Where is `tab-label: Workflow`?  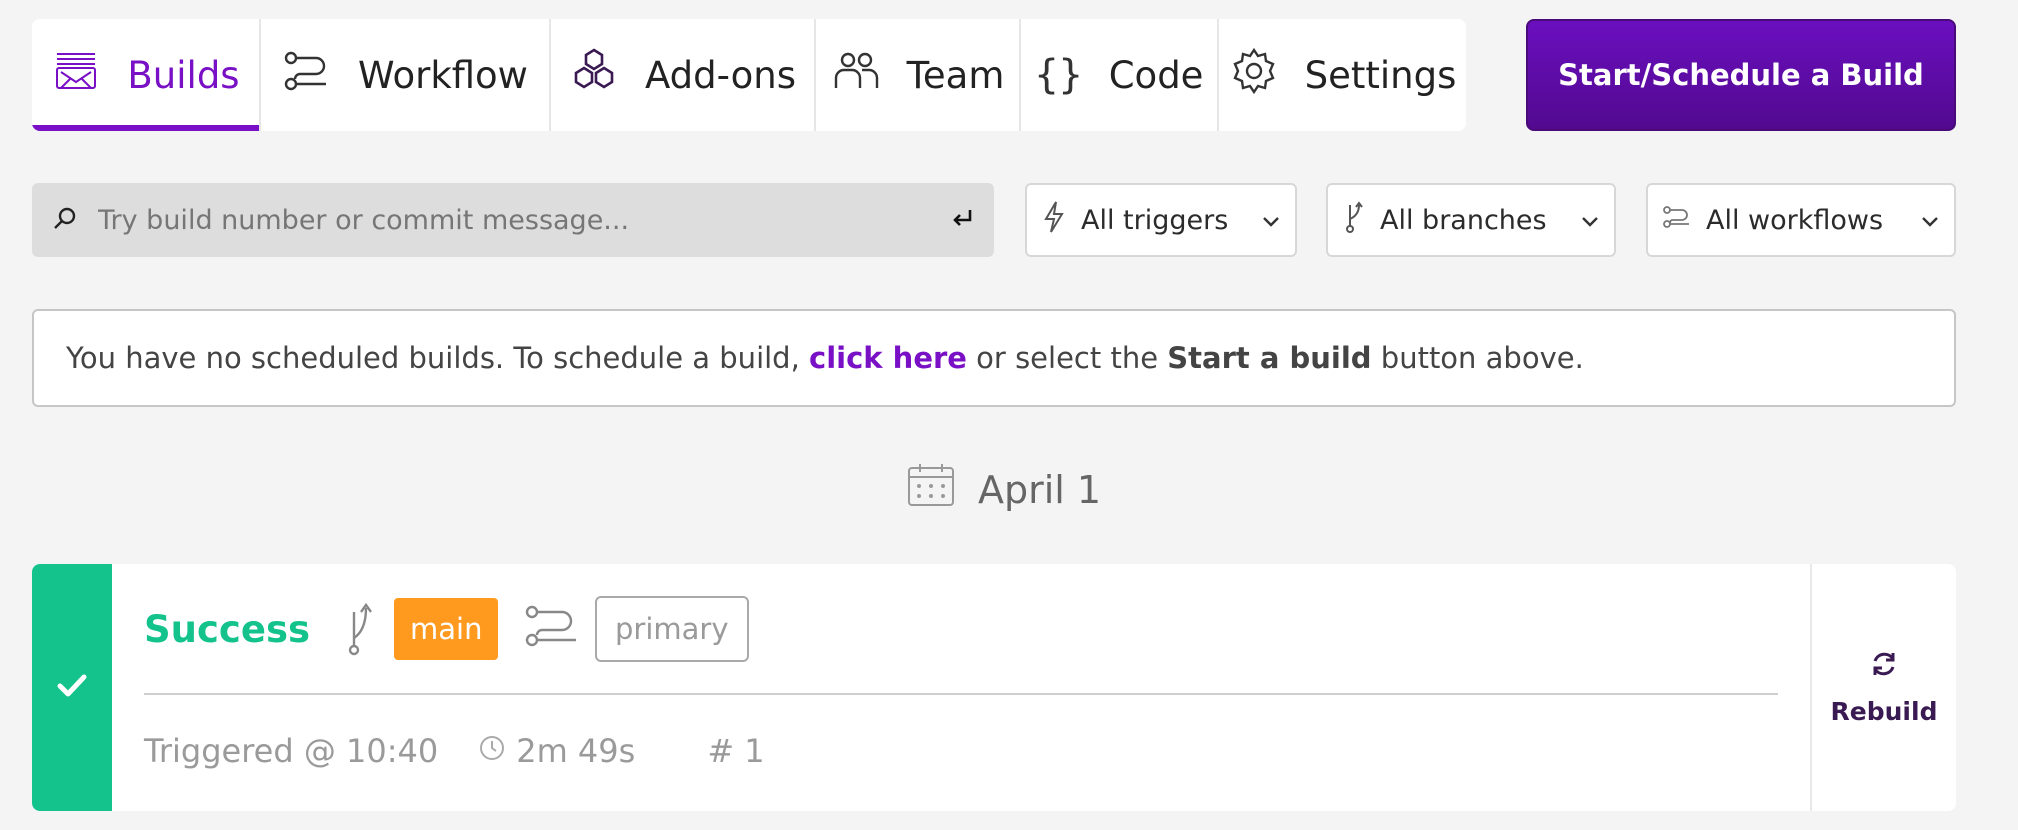
tab-label: Workflow is located at coordinates (443, 75).